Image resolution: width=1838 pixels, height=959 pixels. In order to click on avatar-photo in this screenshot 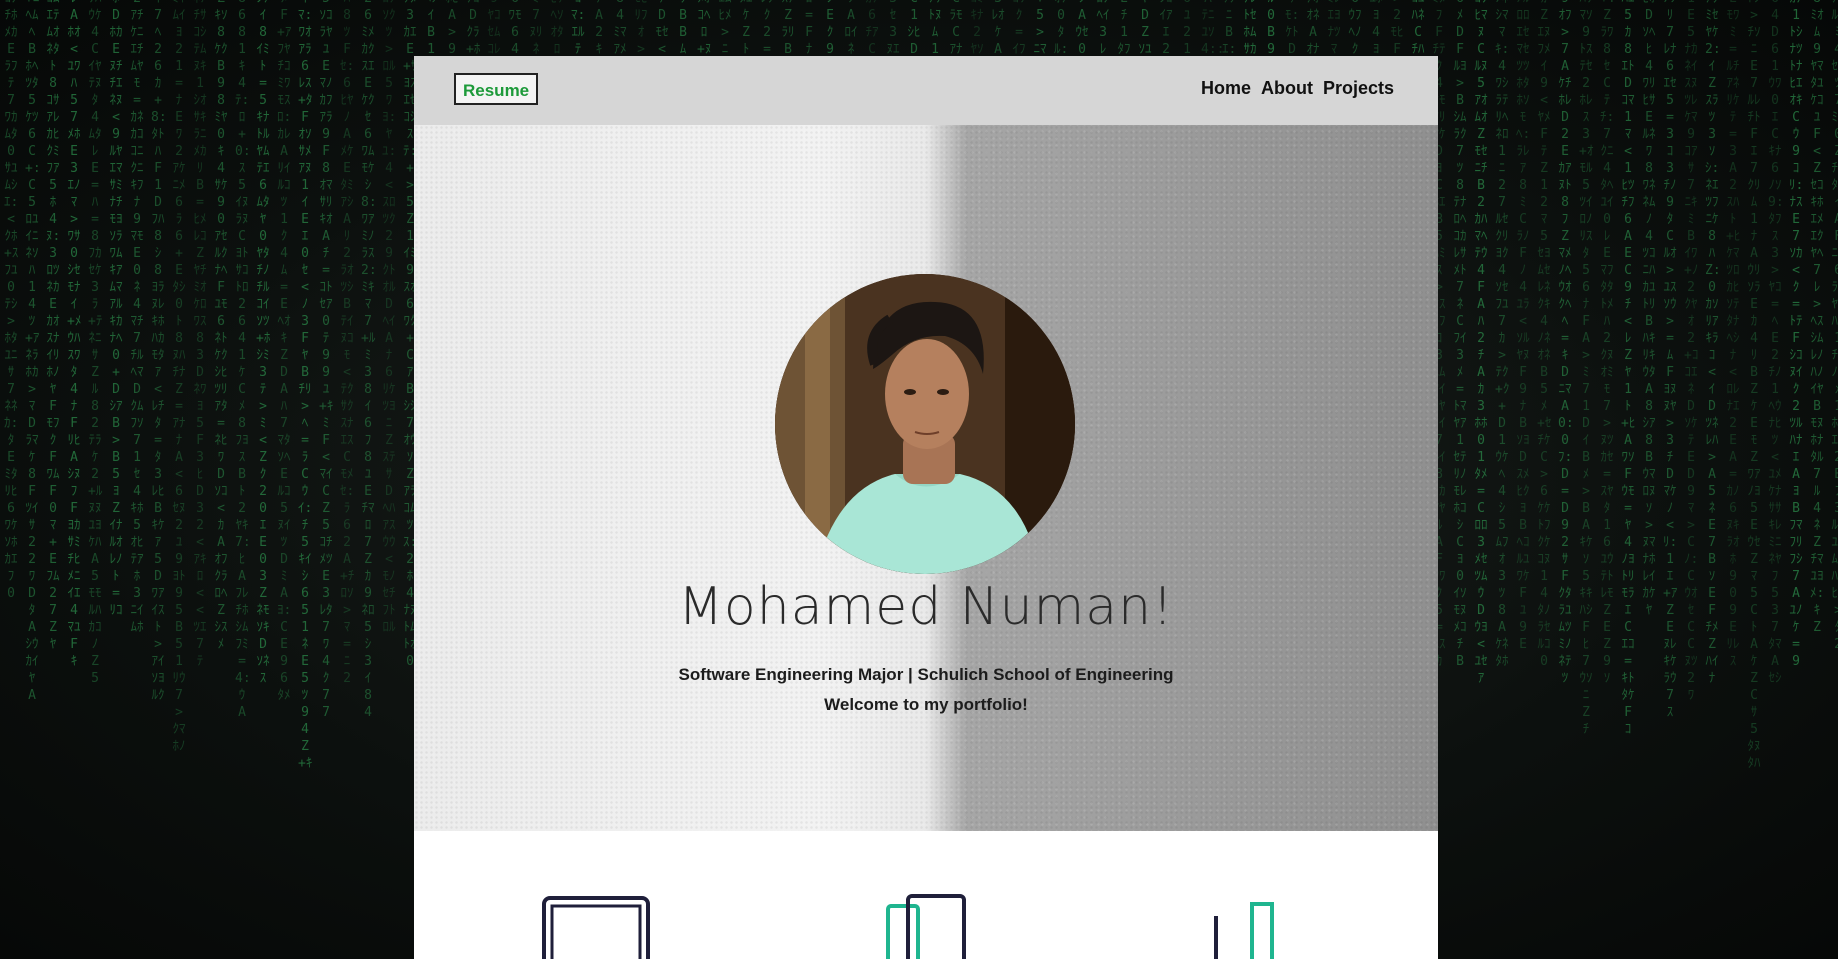, I will do `click(925, 424)`.